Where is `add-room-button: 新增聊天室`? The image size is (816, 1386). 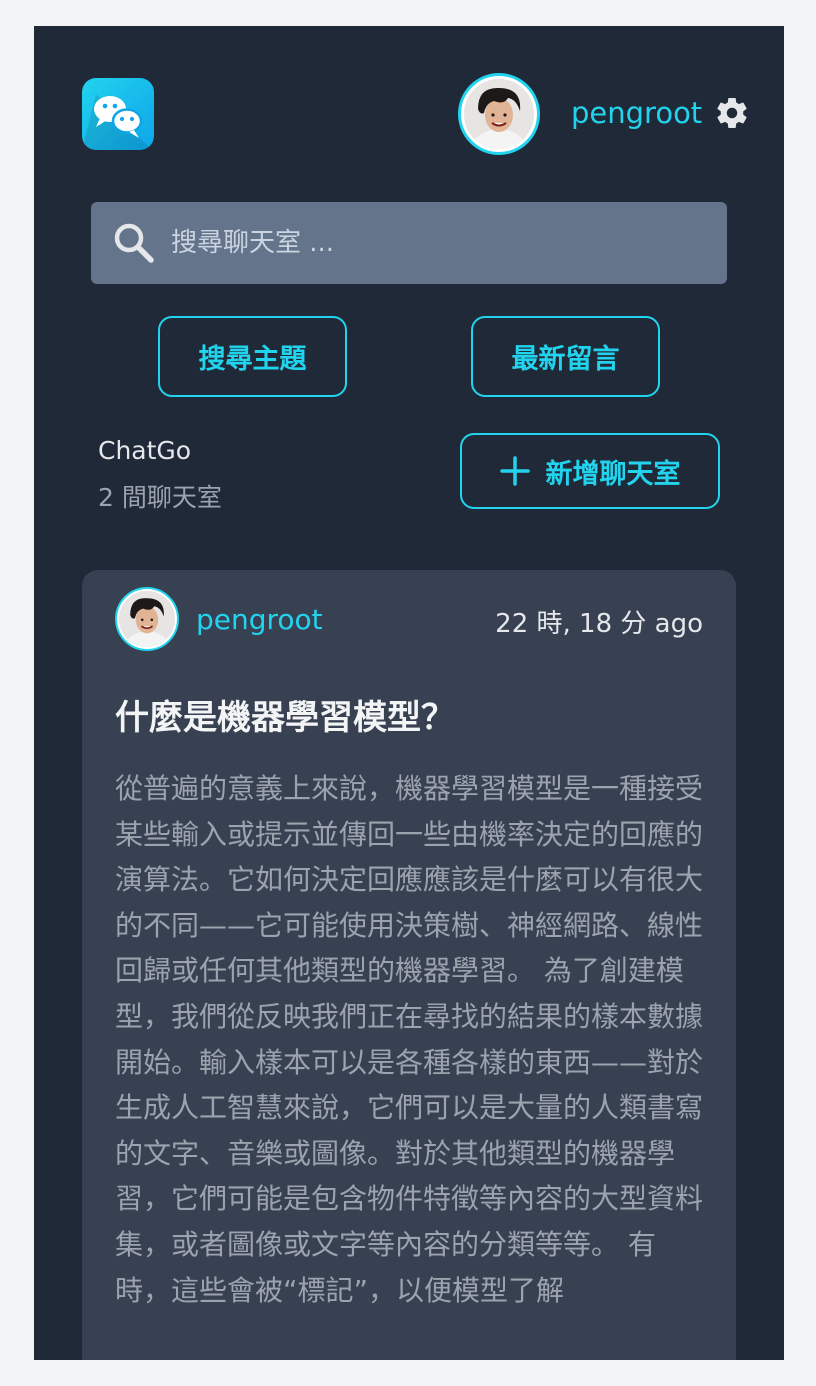
add-room-button: 新增聊天室 is located at coordinates (590, 471).